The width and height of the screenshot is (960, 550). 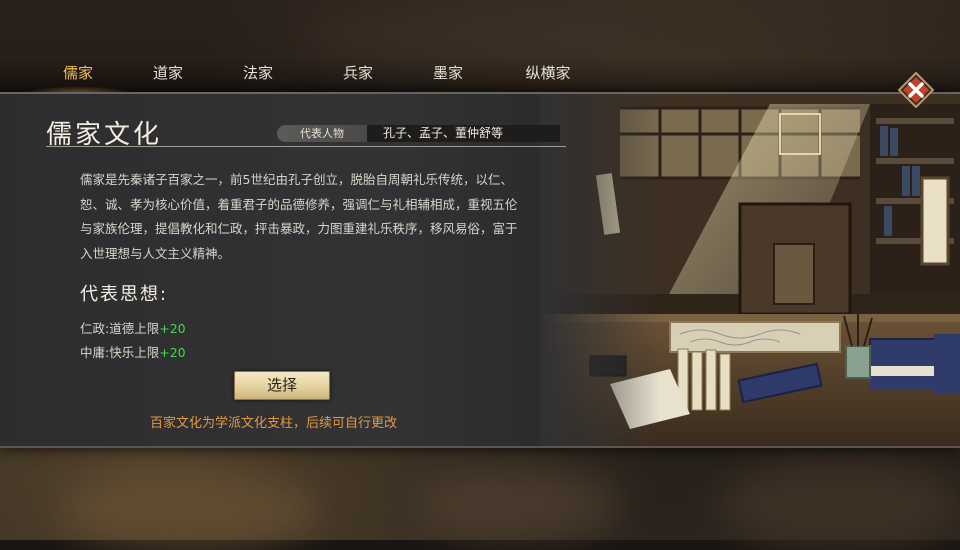 I want to click on idea-name: 中庸, so click(x=93, y=352).